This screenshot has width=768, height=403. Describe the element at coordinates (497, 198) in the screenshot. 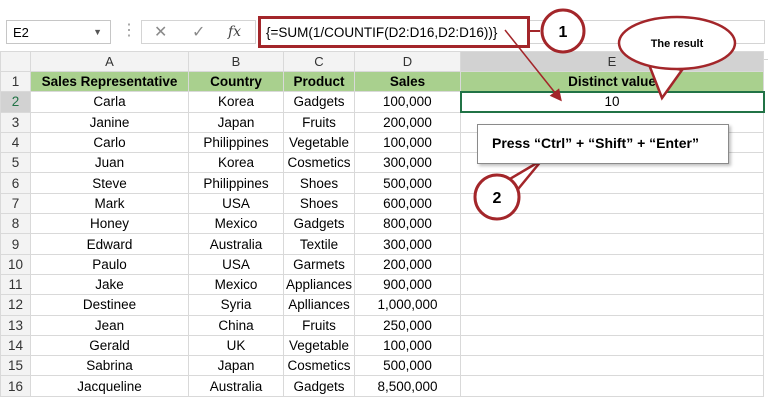

I see `badge-2-label: 2` at that location.